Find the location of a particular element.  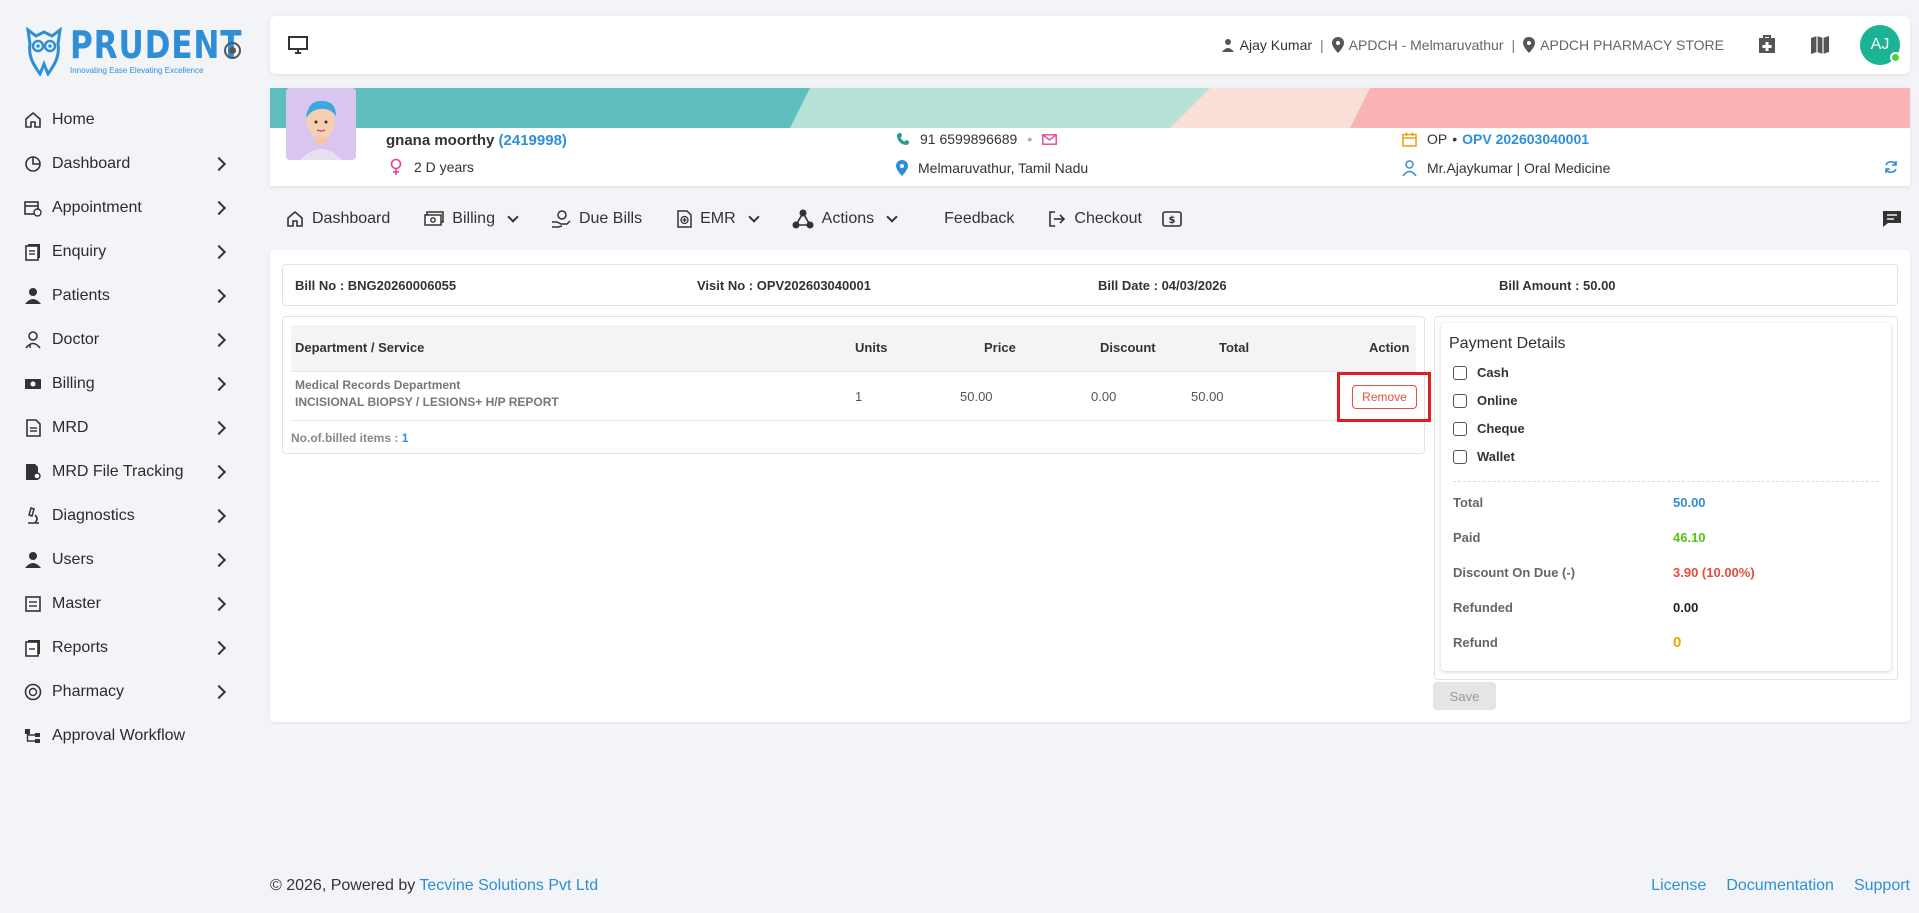

divider is located at coordinates (1666, 481).